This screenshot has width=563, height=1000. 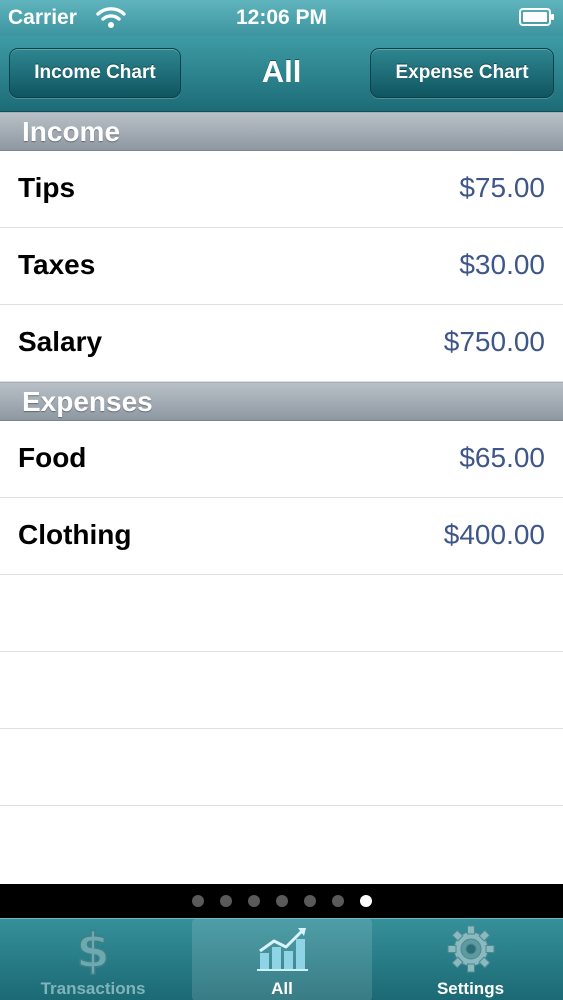 I want to click on table-row: Clothing $400.00, so click(x=281, y=536).